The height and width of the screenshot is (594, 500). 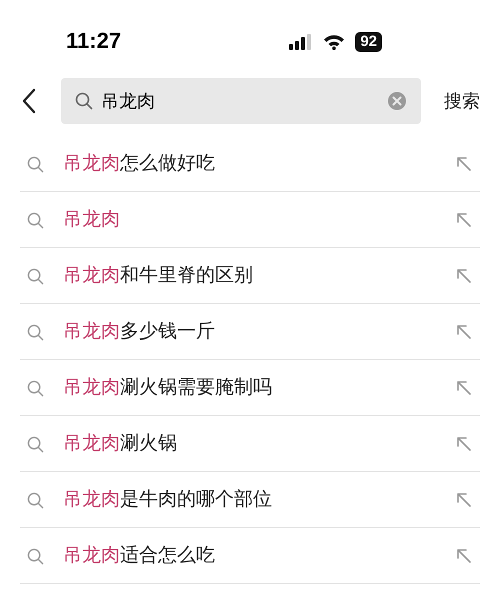 What do you see at coordinates (462, 101) in the screenshot?
I see `search-button: 搜索` at bounding box center [462, 101].